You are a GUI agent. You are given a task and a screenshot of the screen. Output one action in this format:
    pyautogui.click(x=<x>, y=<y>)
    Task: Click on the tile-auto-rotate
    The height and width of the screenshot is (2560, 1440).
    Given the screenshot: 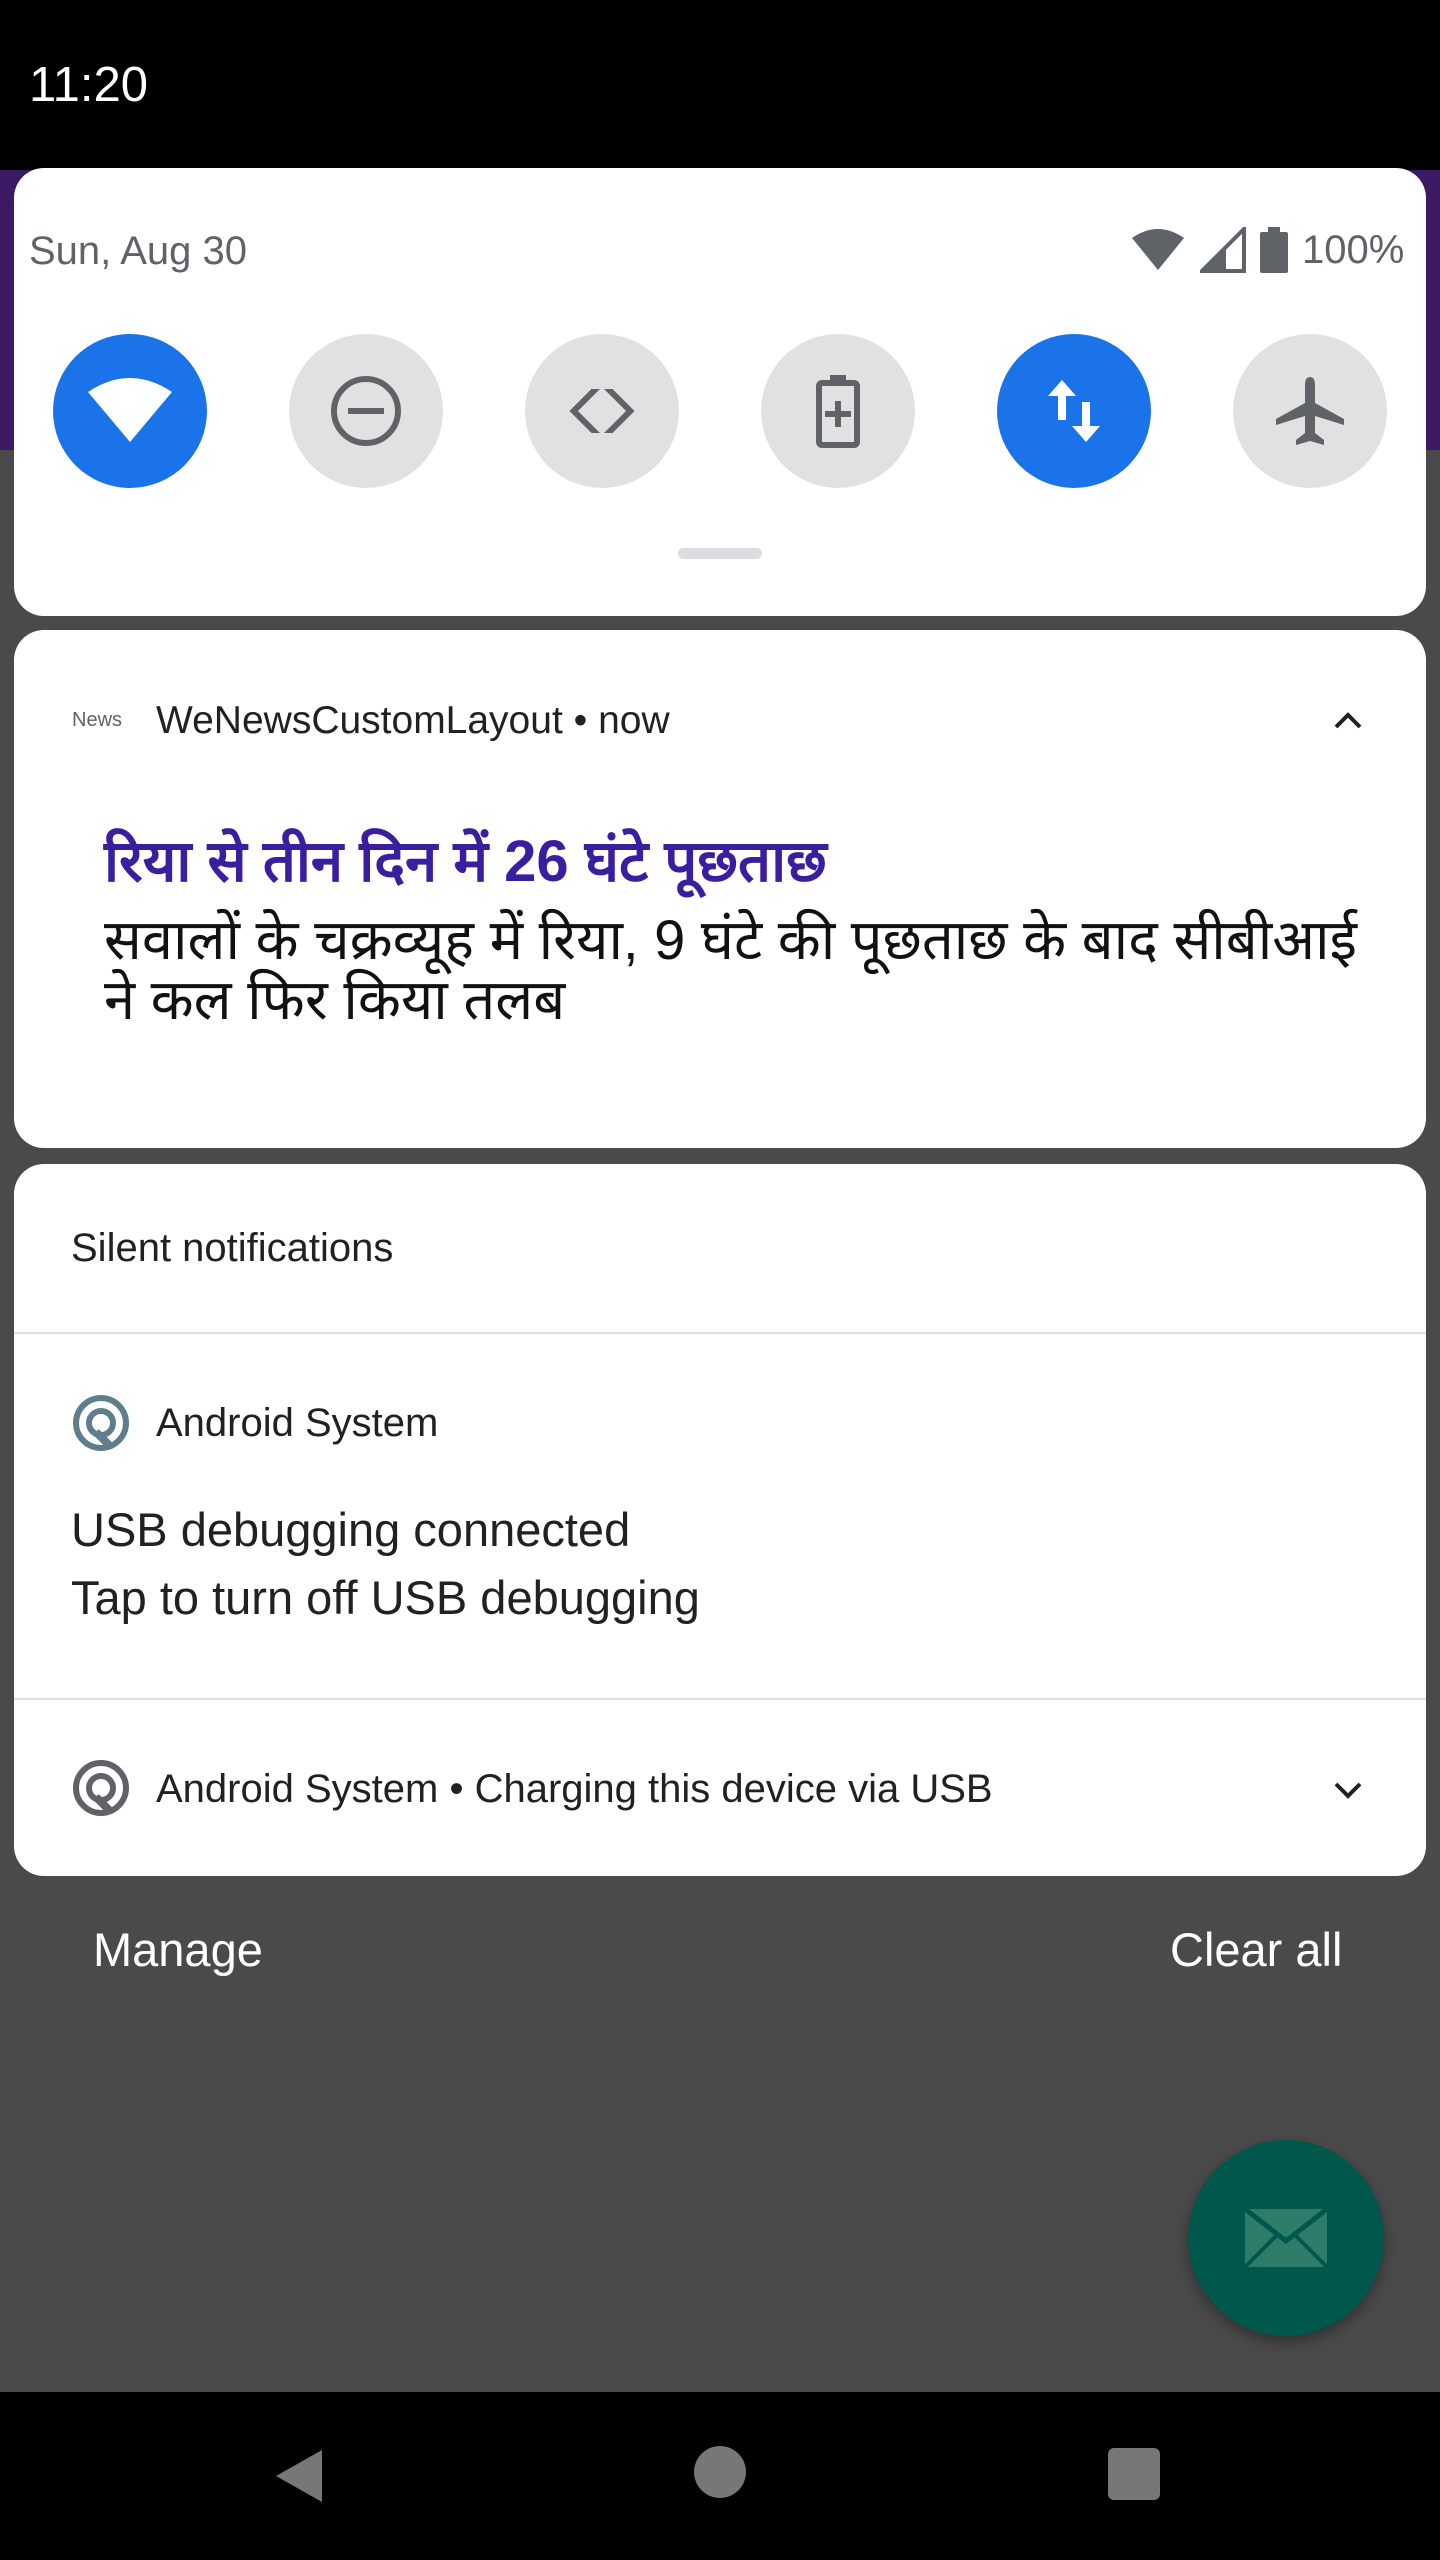 What is the action you would take?
    pyautogui.click(x=602, y=411)
    